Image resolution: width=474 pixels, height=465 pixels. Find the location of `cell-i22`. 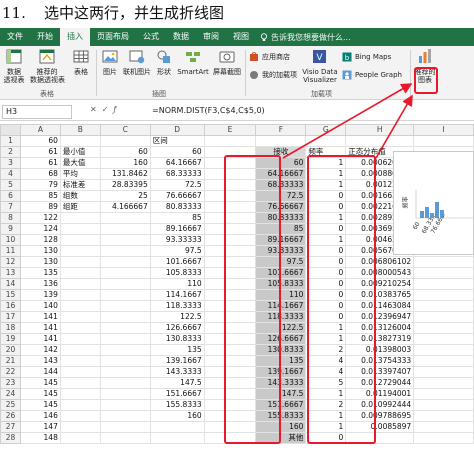

cell-i22 is located at coordinates (443, 372).